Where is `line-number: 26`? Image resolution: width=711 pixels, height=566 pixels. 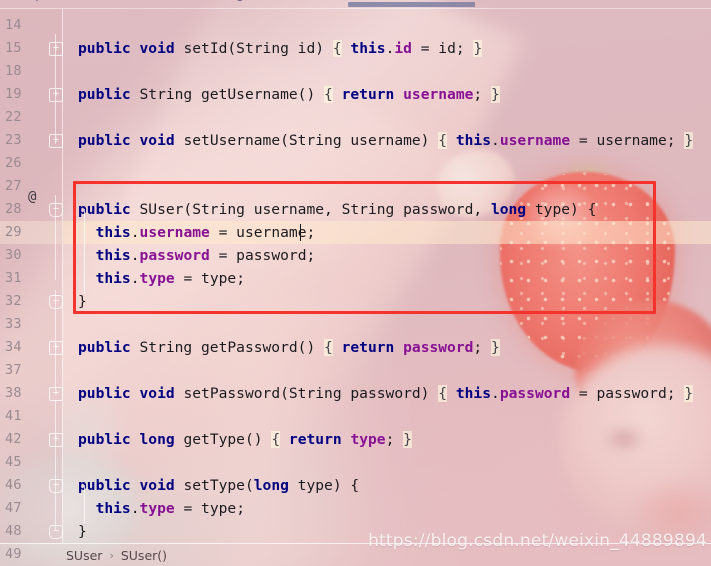
line-number: 26 is located at coordinates (20, 163).